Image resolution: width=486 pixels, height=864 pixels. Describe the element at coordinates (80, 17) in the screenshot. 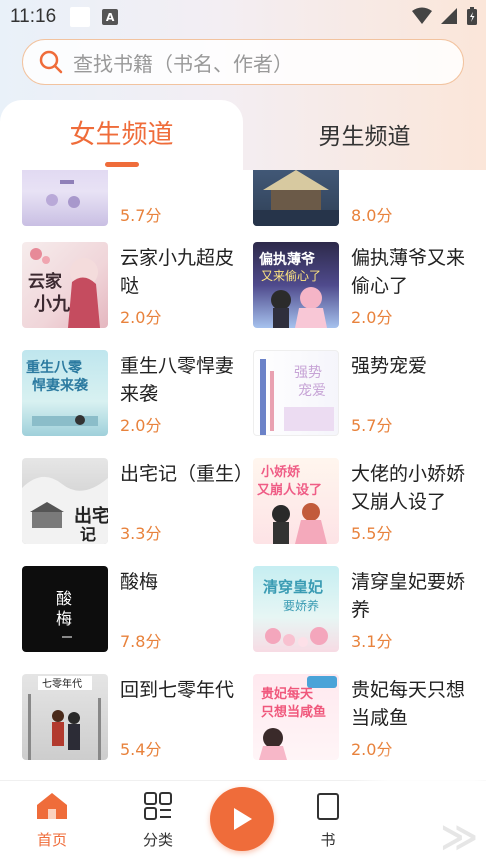

I see `notification-icon` at that location.